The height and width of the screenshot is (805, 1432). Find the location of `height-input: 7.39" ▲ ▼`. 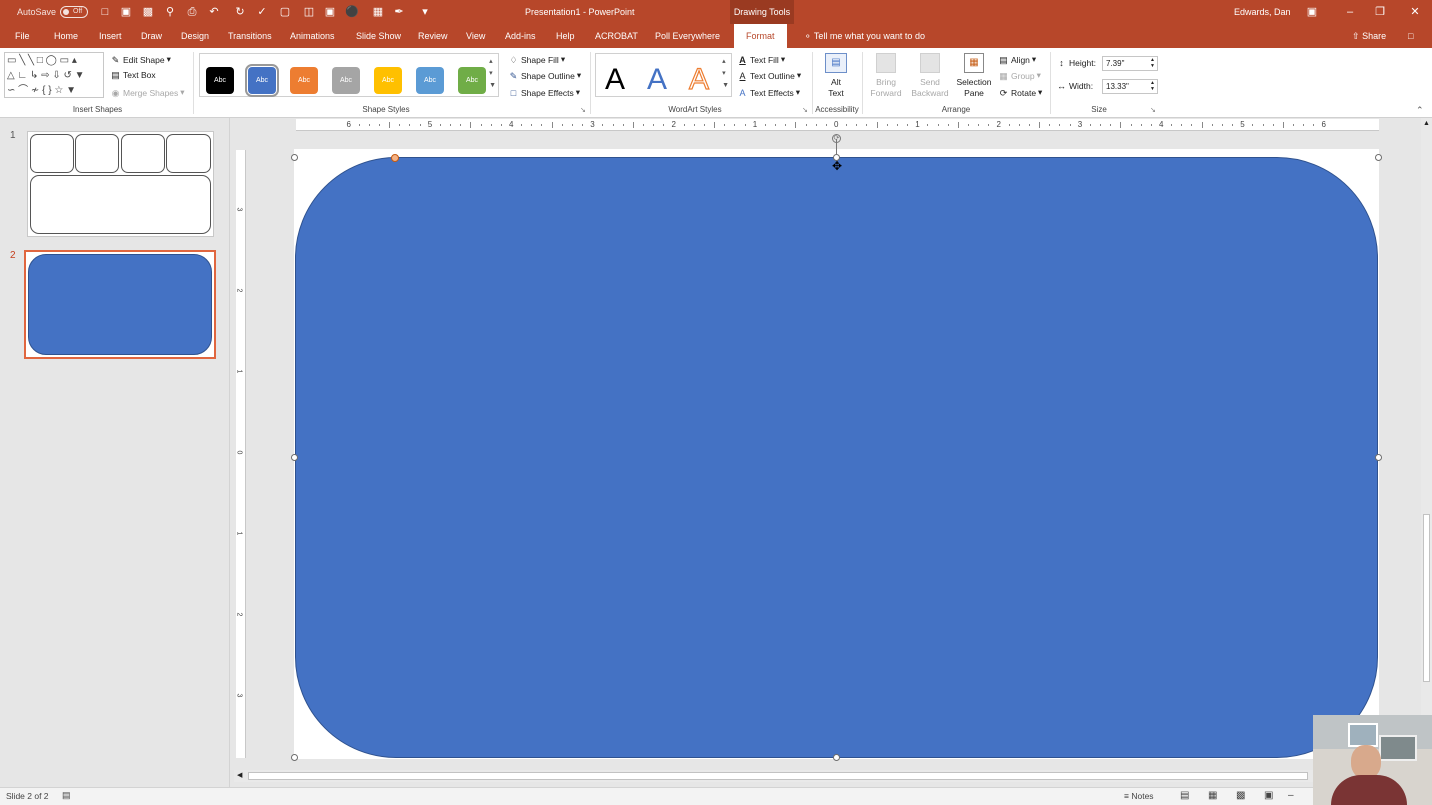

height-input: 7.39" ▲ ▼ is located at coordinates (1130, 63).